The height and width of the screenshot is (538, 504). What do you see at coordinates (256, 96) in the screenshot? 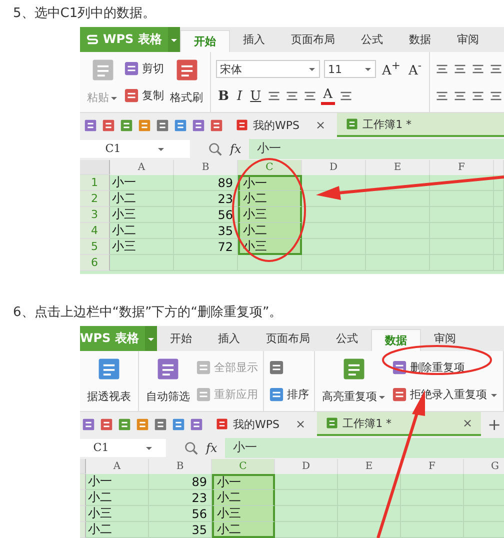
I see `format-button: U` at bounding box center [256, 96].